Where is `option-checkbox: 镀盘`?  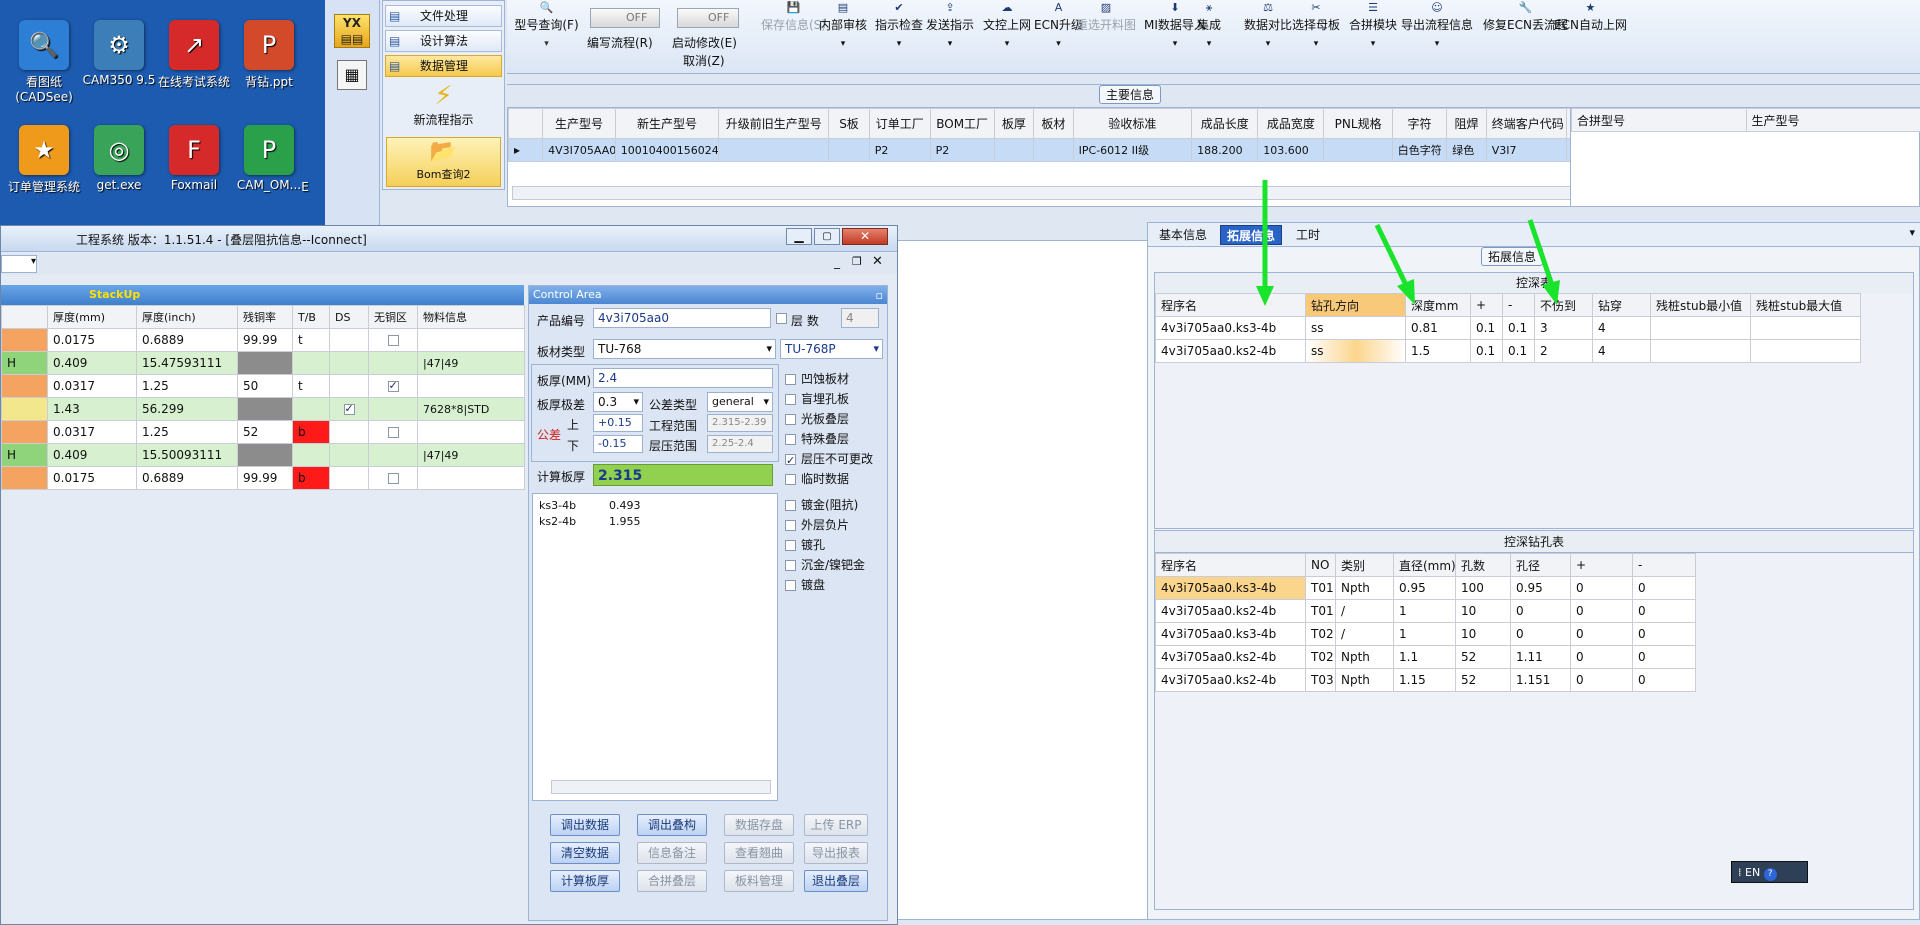
option-checkbox: 镀盘 is located at coordinates (805, 585).